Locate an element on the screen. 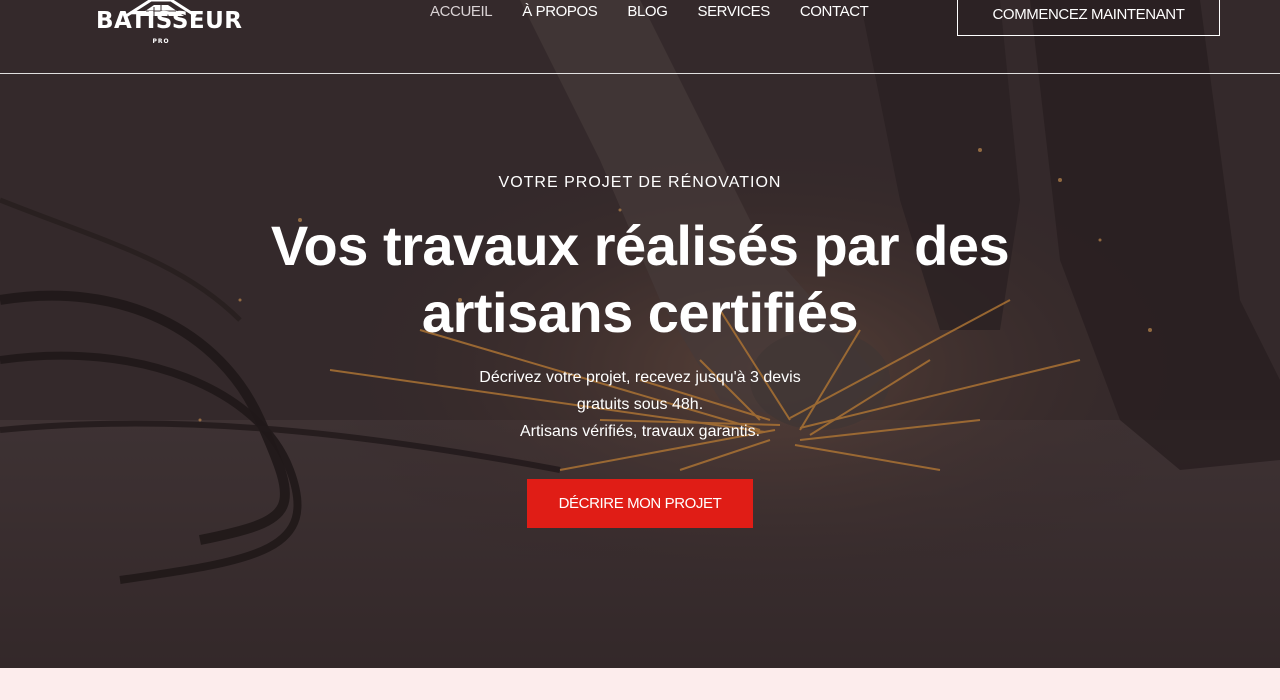  nav-item-a-propos: À PROPOS is located at coordinates (560, 13).